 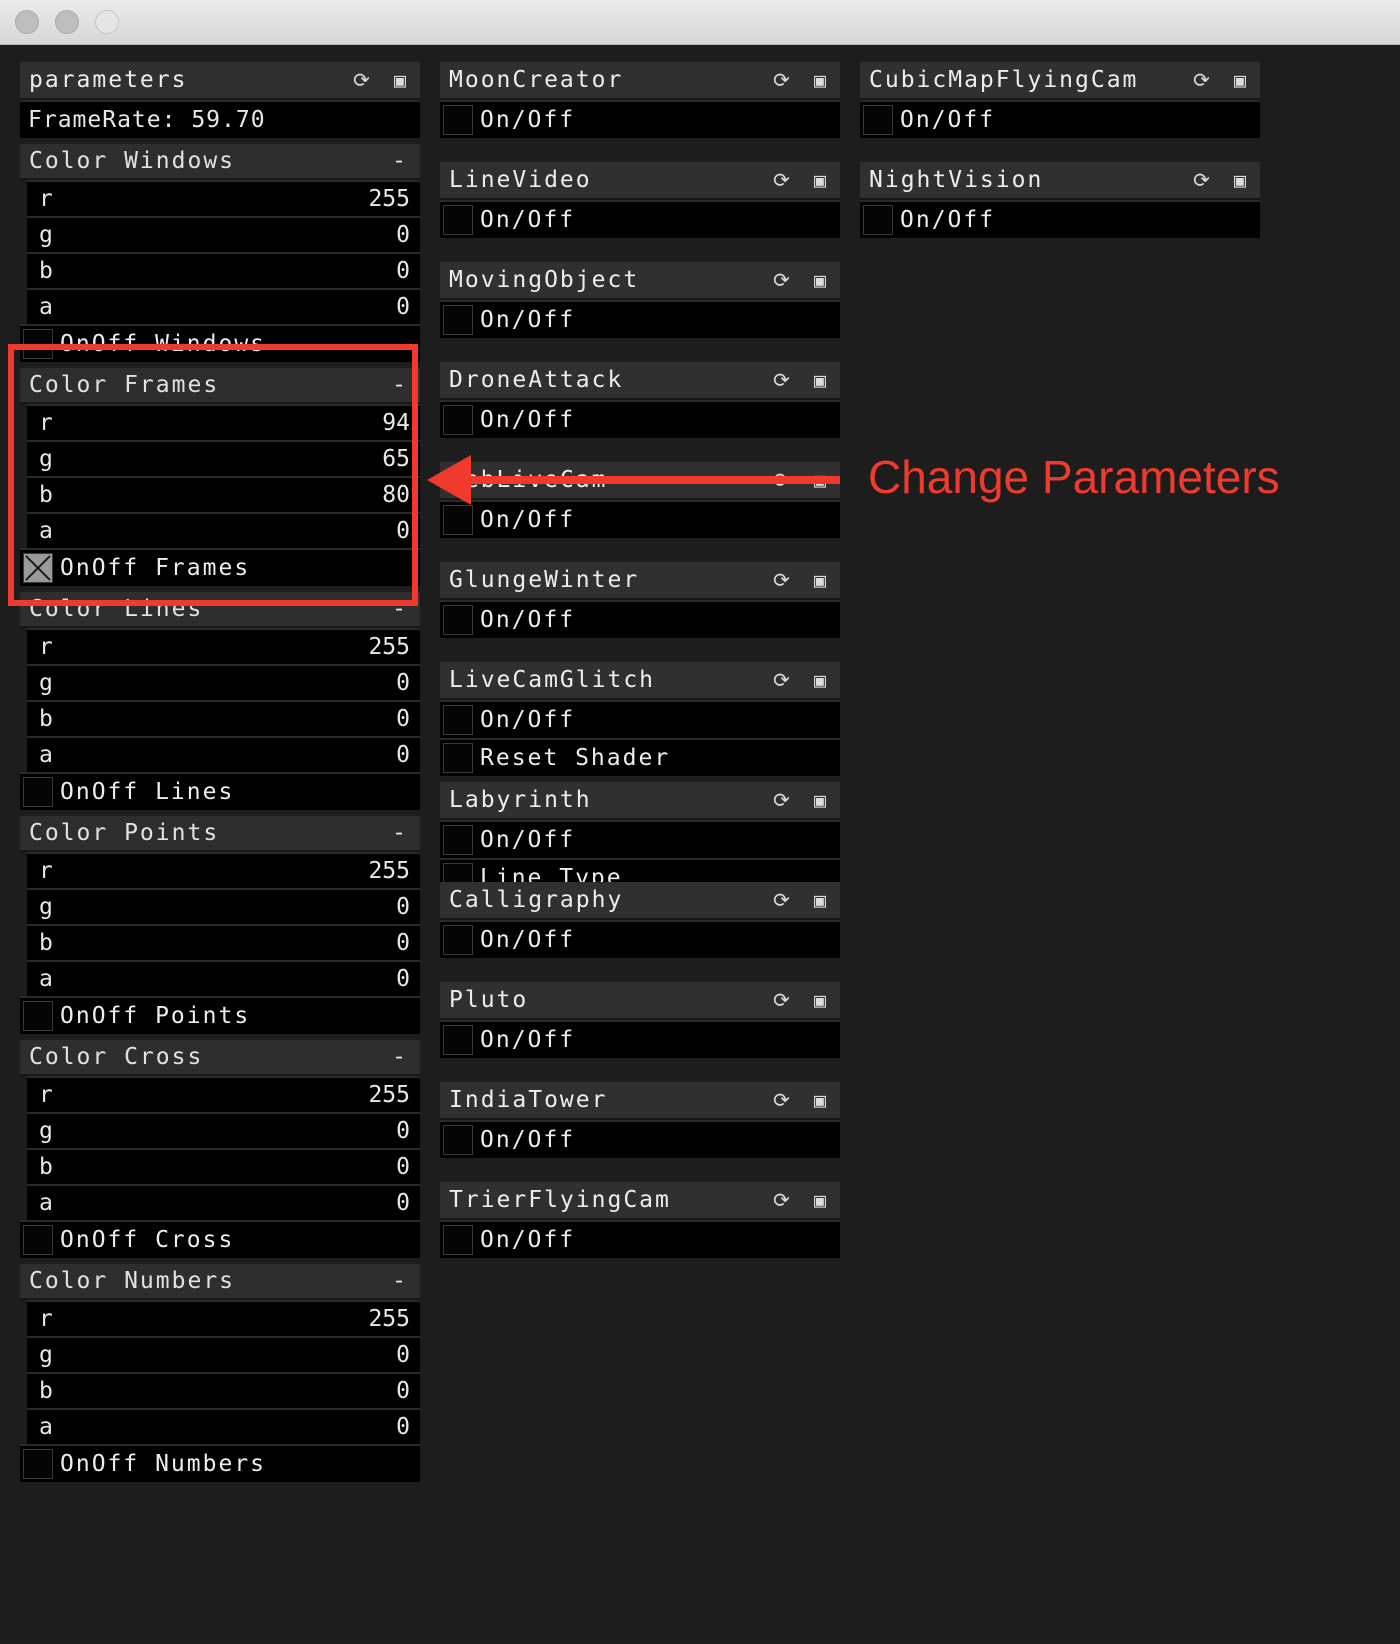 I want to click on scene-panel-header: DroneAttack ⟳ ▣, so click(x=640, y=381).